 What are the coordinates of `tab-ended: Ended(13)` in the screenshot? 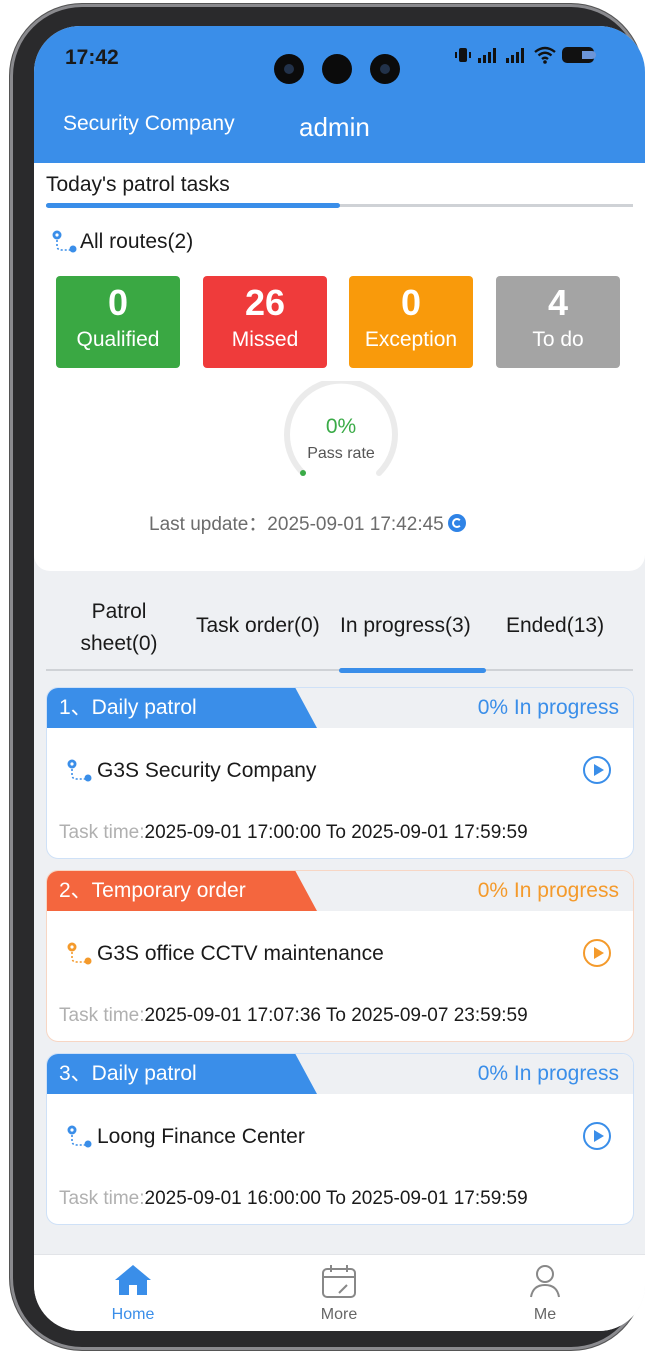 It's located at (555, 626).